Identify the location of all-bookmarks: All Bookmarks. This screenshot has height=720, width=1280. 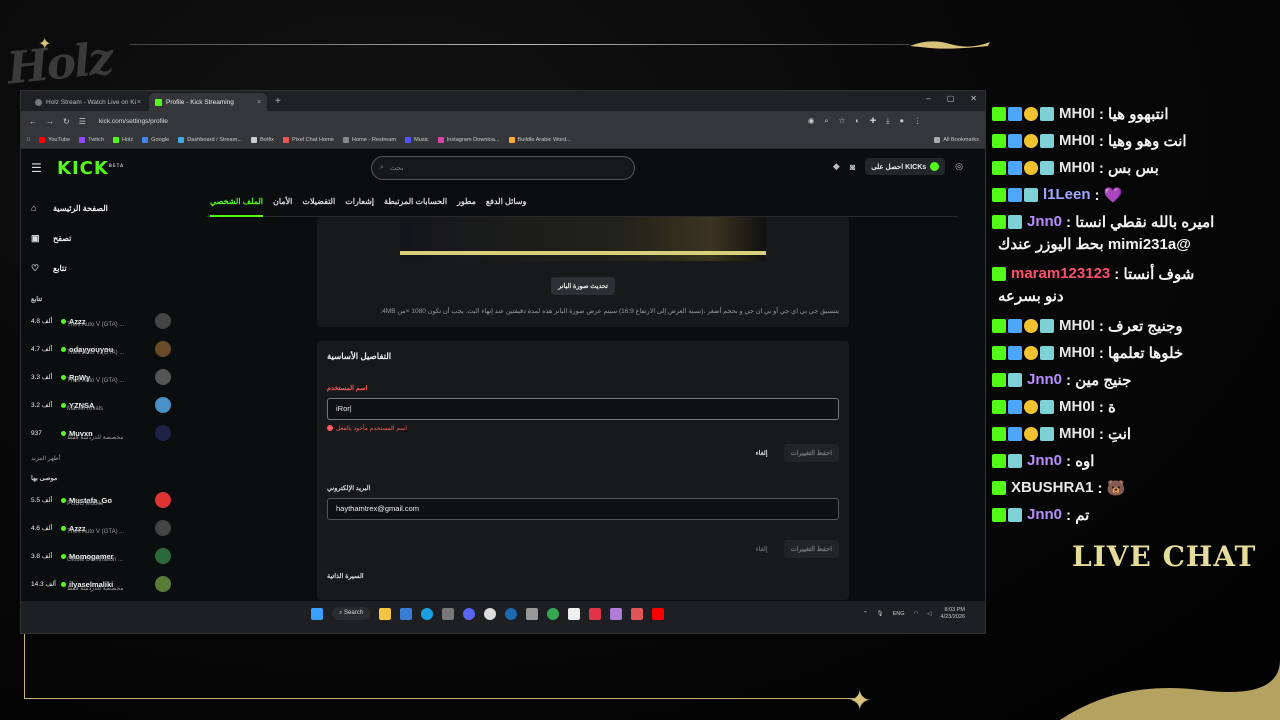
(956, 139).